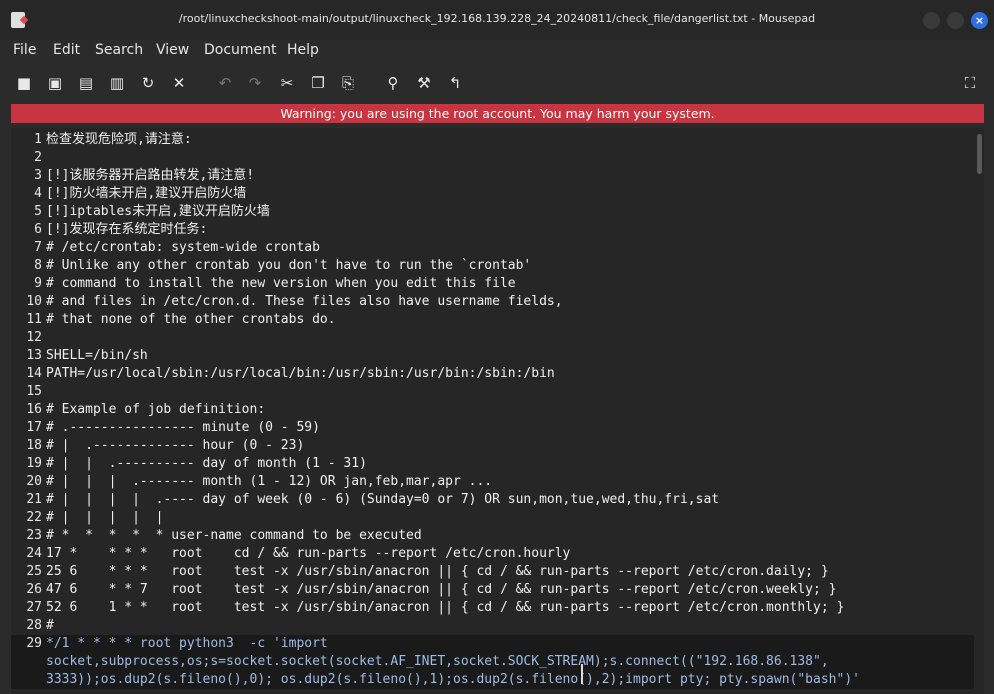 The height and width of the screenshot is (694, 994). What do you see at coordinates (55, 83) in the screenshot?
I see `open-document-icon: ▣` at bounding box center [55, 83].